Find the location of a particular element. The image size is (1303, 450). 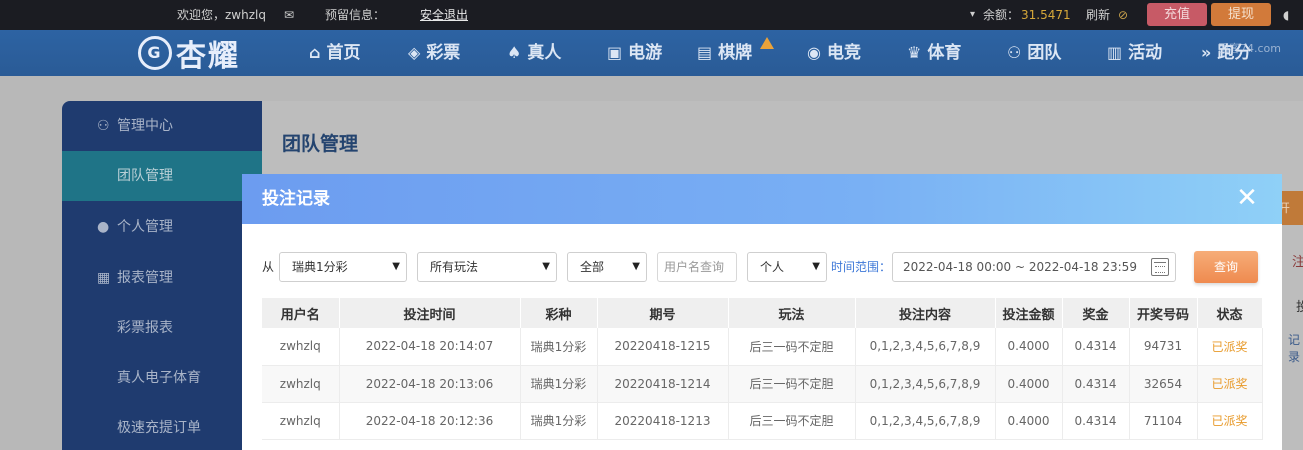

col-issue: 期号 is located at coordinates (663, 313).